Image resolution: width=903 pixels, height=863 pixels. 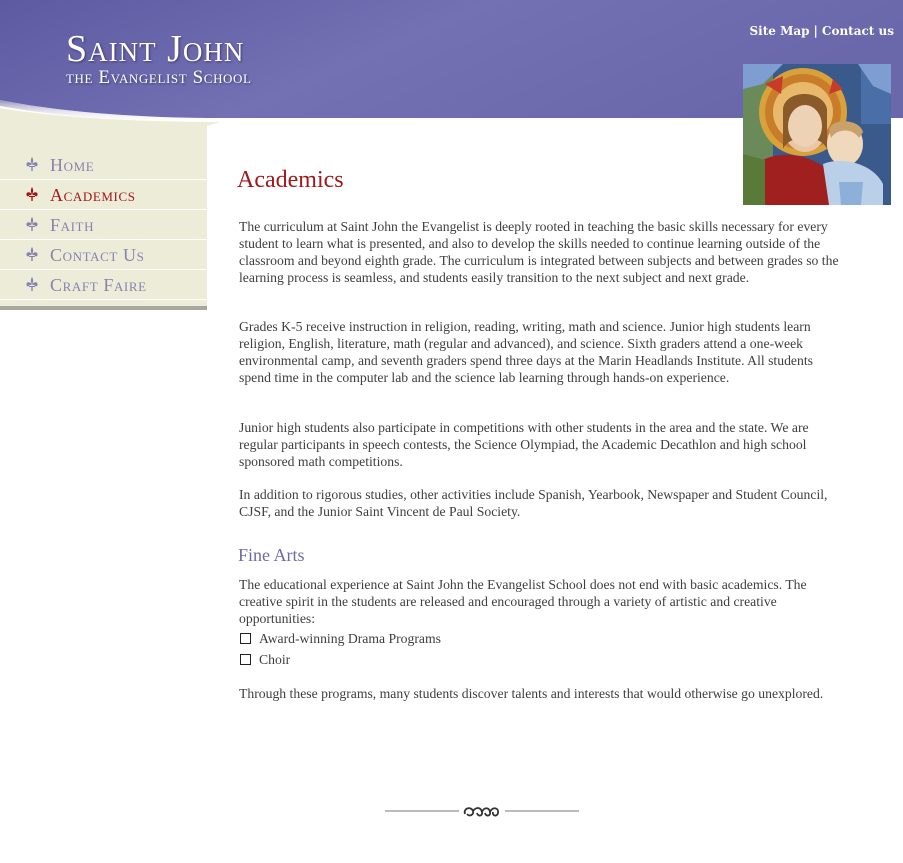 What do you see at coordinates (103, 308) in the screenshot?
I see `sidebar-bottom-border` at bounding box center [103, 308].